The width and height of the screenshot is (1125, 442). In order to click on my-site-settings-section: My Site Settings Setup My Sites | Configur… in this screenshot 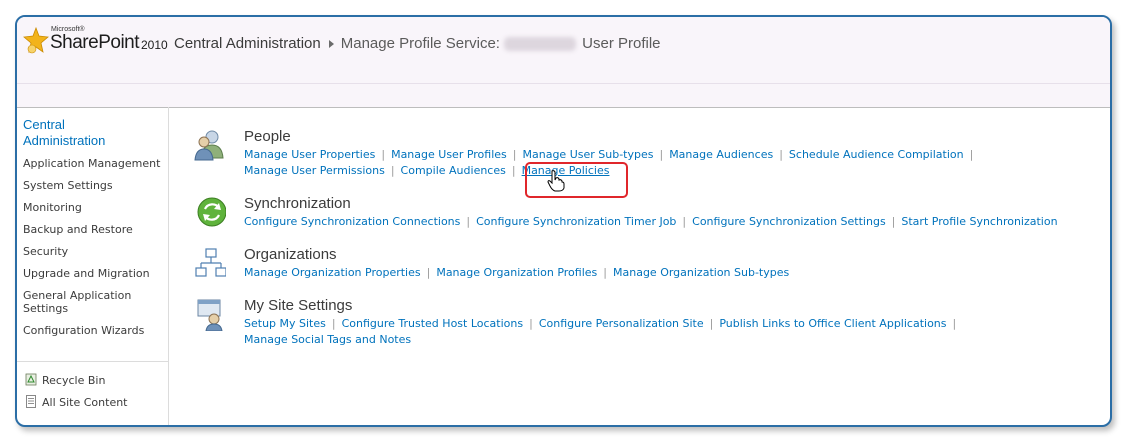, I will do `click(652, 323)`.